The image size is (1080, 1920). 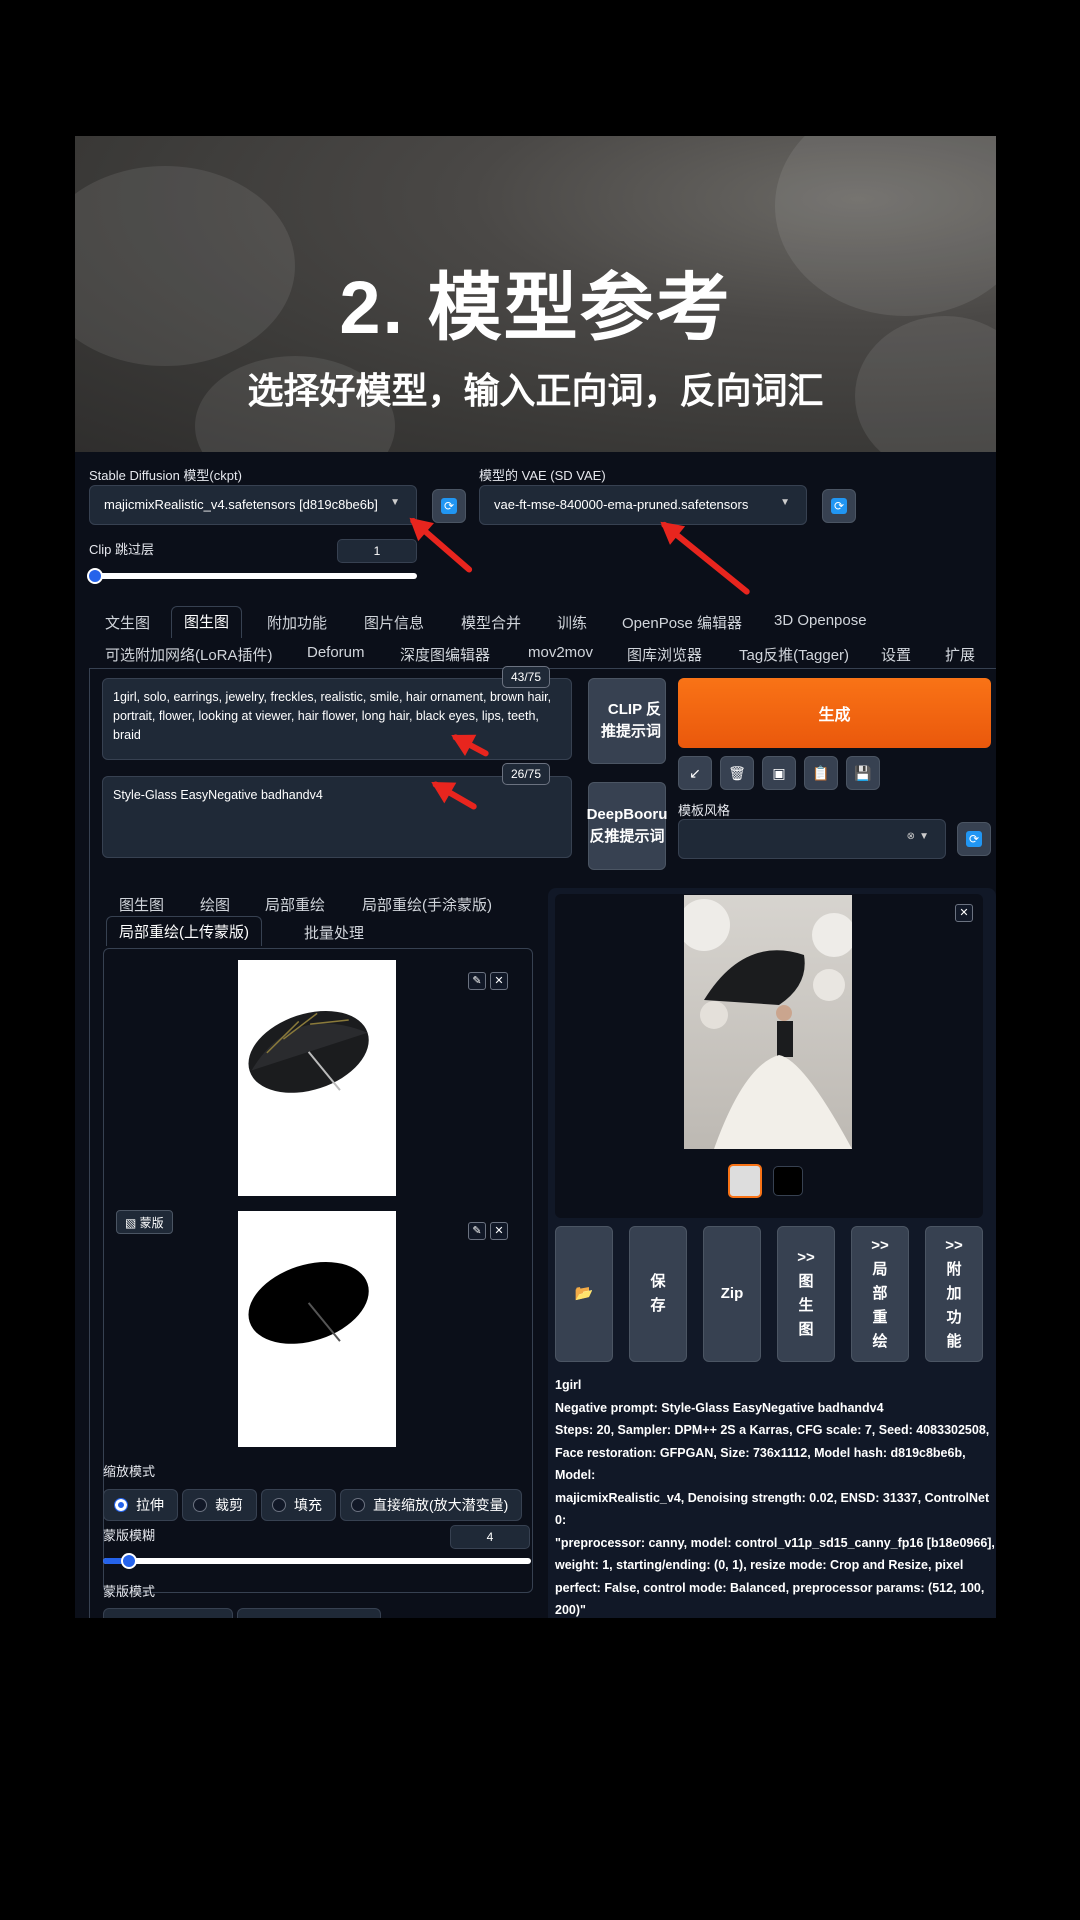 What do you see at coordinates (820, 620) in the screenshot?
I see `tab-3d-openpose: 3D Openpose` at bounding box center [820, 620].